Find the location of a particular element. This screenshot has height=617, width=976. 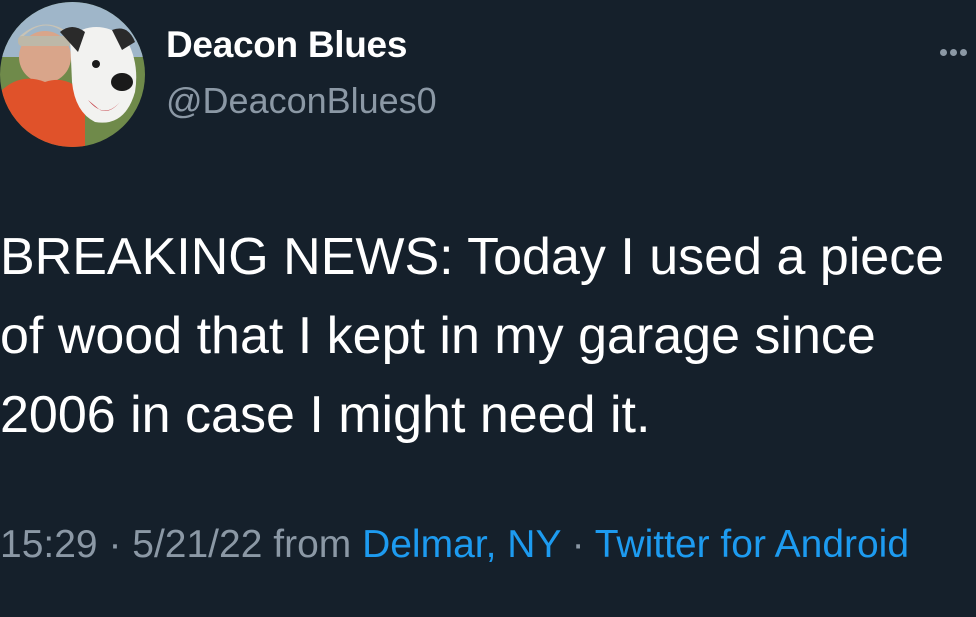

avatar is located at coordinates (72, 74).